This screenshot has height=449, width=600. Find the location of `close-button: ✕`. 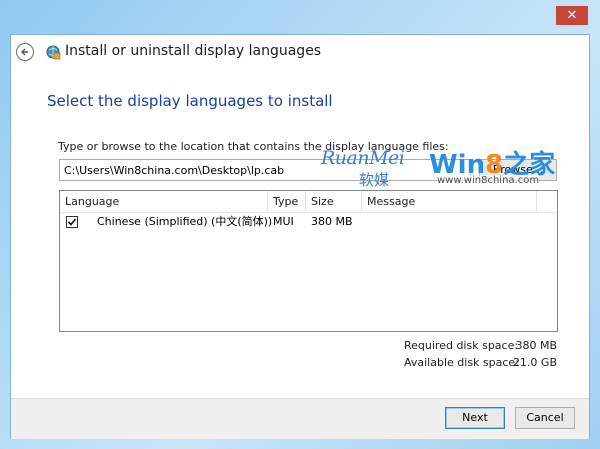

close-button: ✕ is located at coordinates (572, 15).